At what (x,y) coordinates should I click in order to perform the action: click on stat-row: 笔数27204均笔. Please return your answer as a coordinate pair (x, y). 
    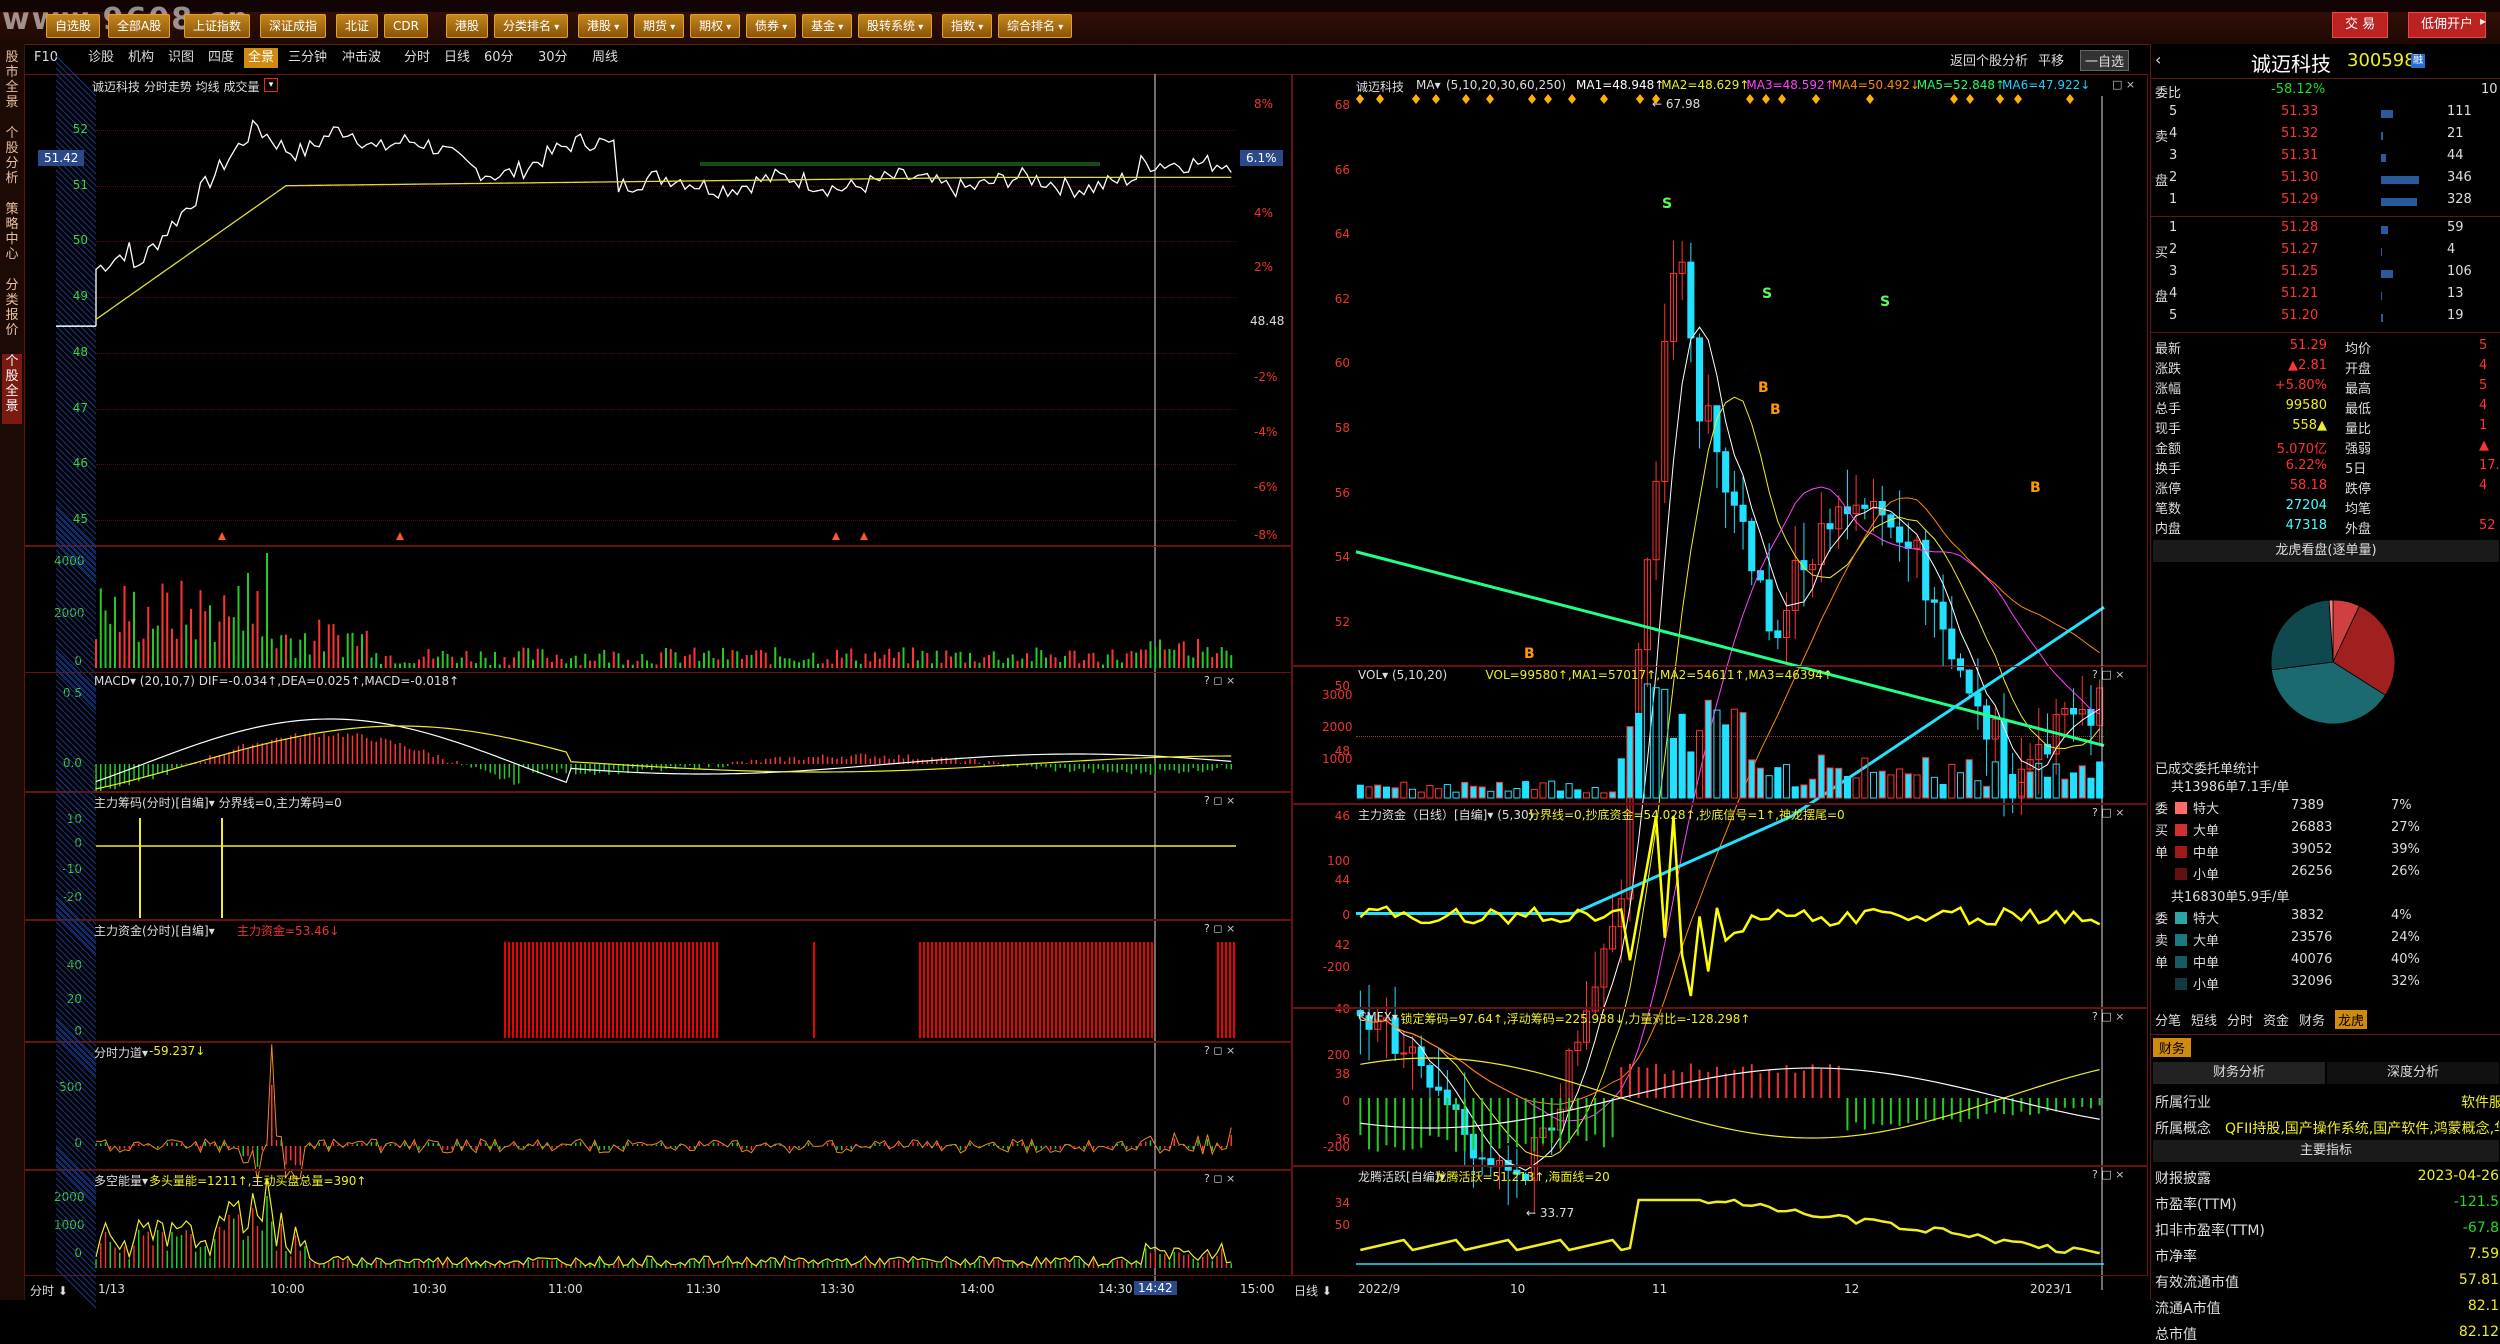
    Looking at the image, I should click on (2325, 508).